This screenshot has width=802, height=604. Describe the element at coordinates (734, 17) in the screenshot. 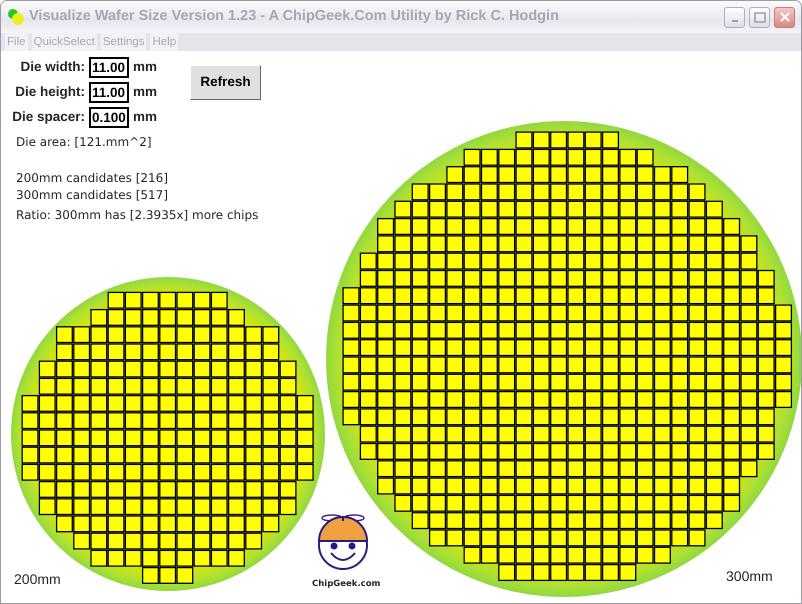

I see `minimize-button` at that location.